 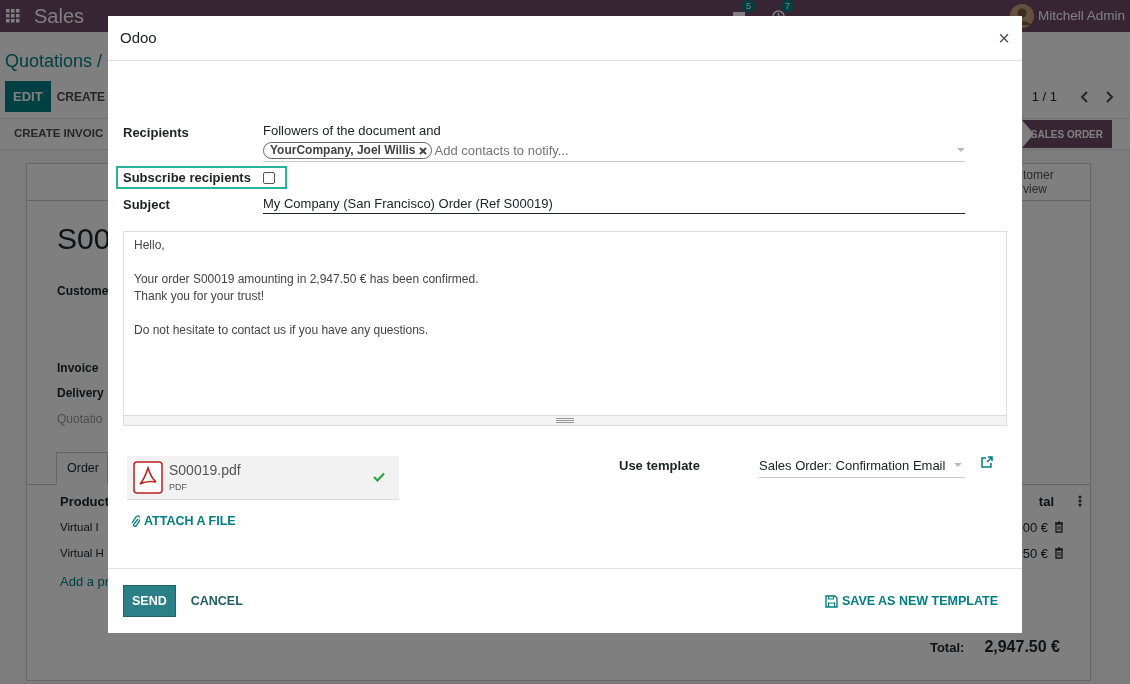 What do you see at coordinates (81, 96) in the screenshot?
I see `create-button: CREATE` at bounding box center [81, 96].